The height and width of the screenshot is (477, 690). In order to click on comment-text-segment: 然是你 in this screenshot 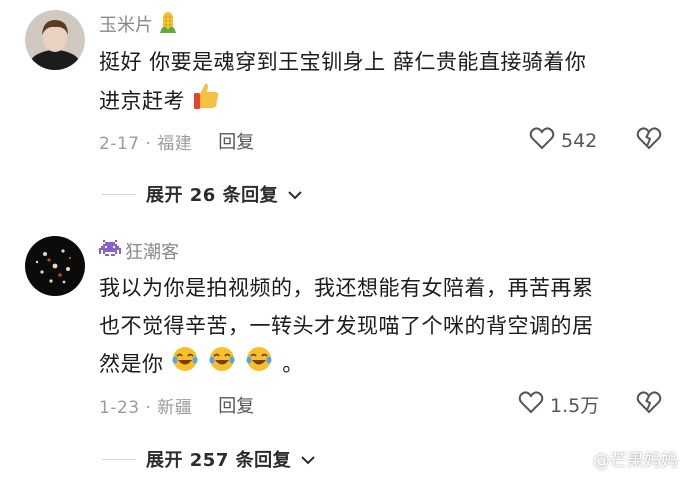, I will do `click(131, 364)`.